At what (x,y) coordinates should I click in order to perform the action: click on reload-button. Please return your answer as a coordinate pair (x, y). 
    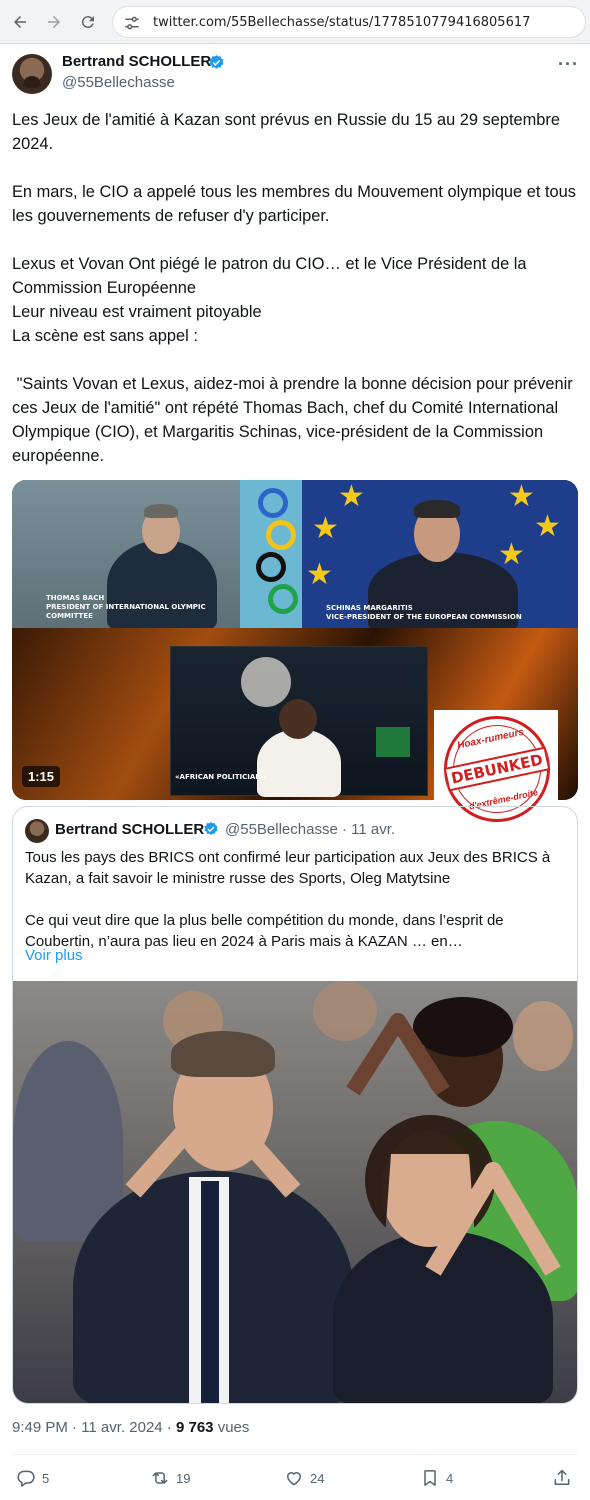
    Looking at the image, I should click on (88, 22).